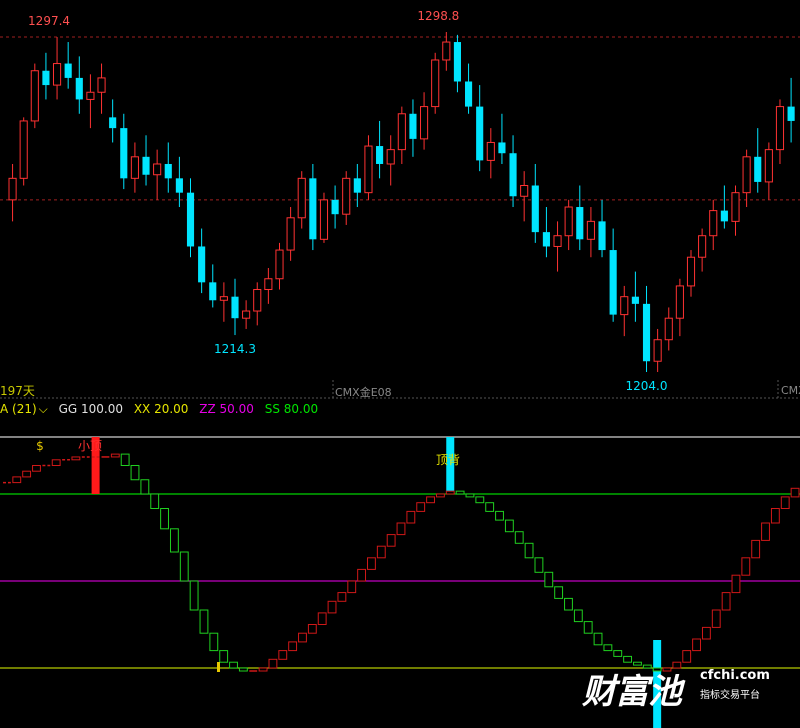 The image size is (800, 728). Describe the element at coordinates (49, 21) in the screenshot. I see `high-annotation-0: 1297.4` at that location.